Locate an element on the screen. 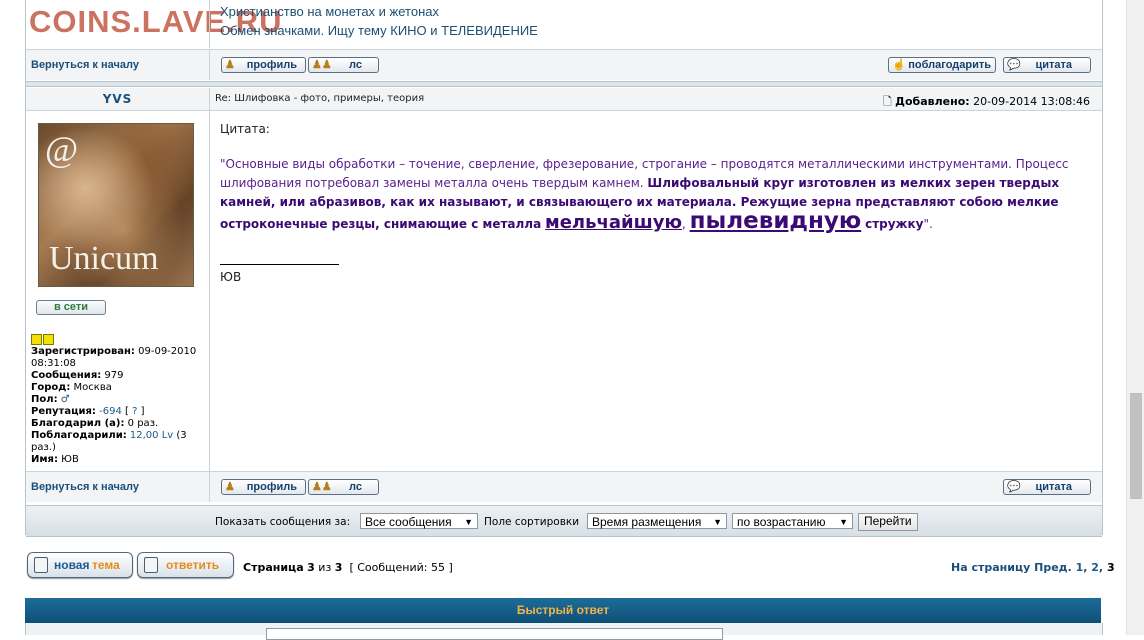  online-status-badge: в сети is located at coordinates (71, 307).